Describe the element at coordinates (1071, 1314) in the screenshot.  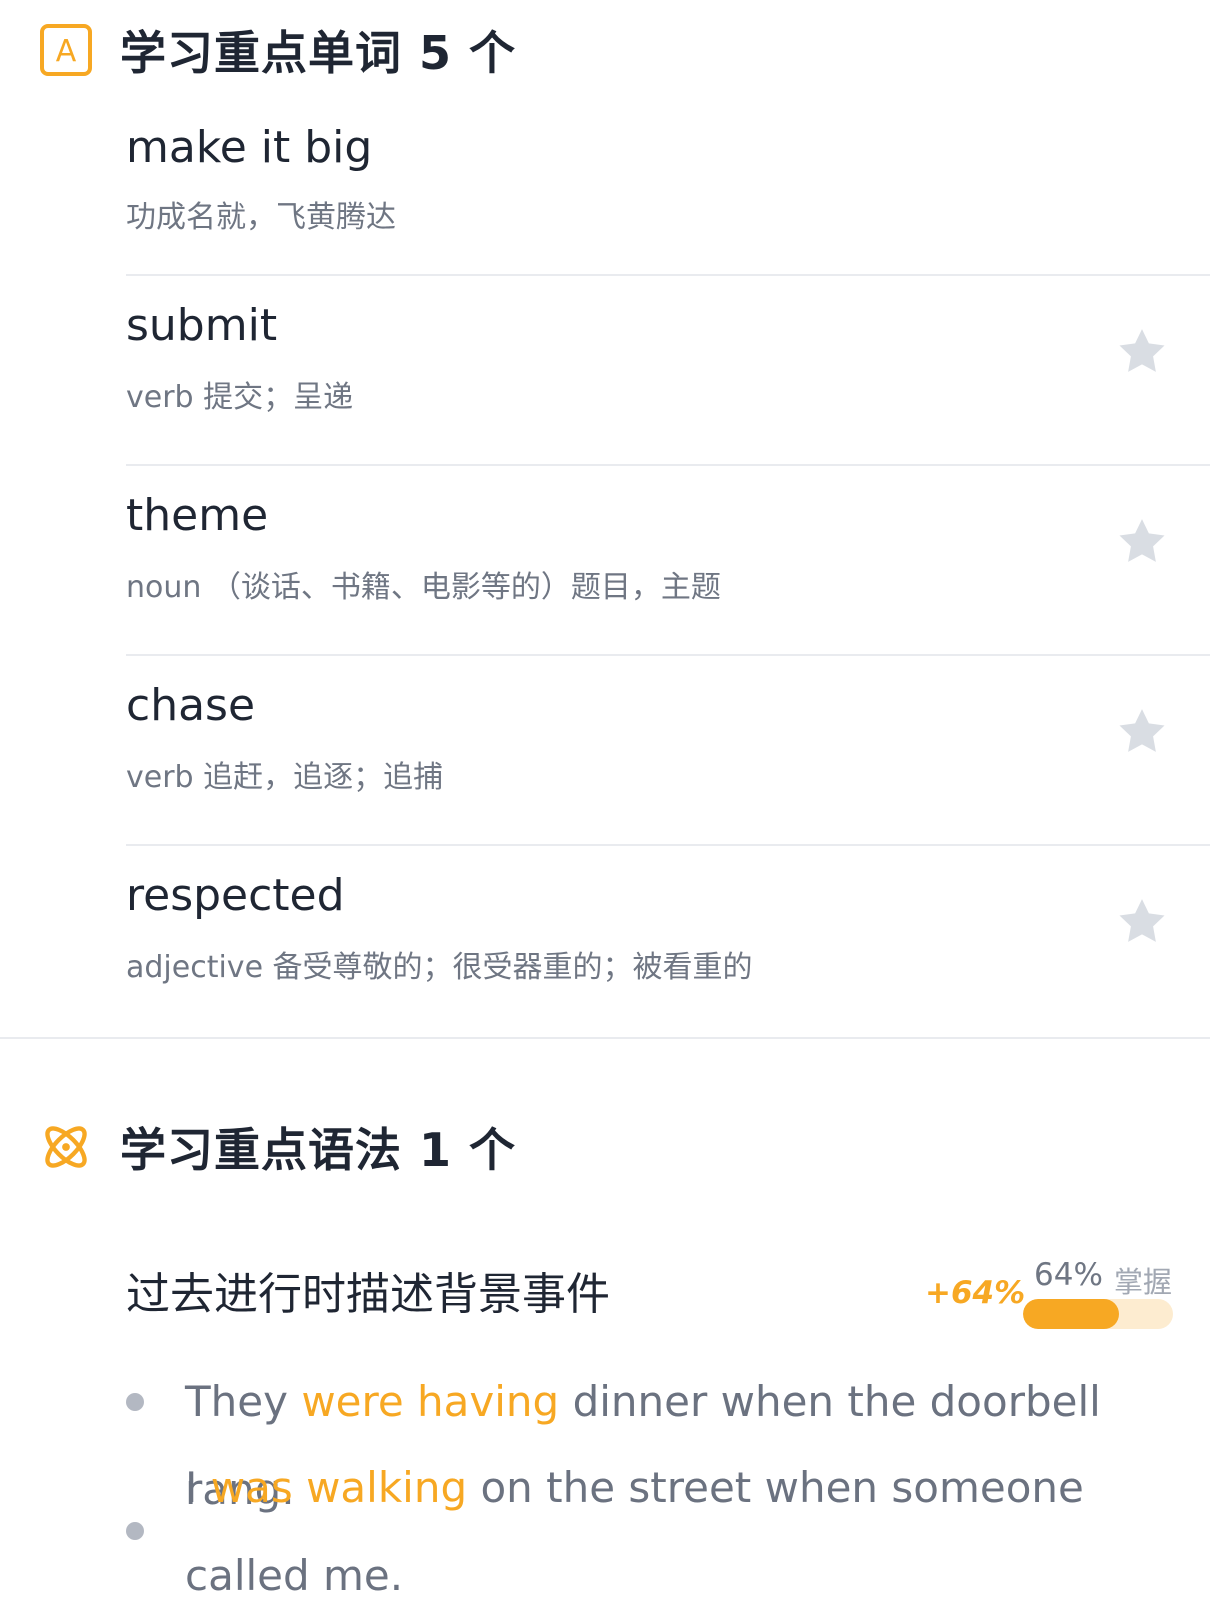
I see `mastery-progress-fill` at that location.